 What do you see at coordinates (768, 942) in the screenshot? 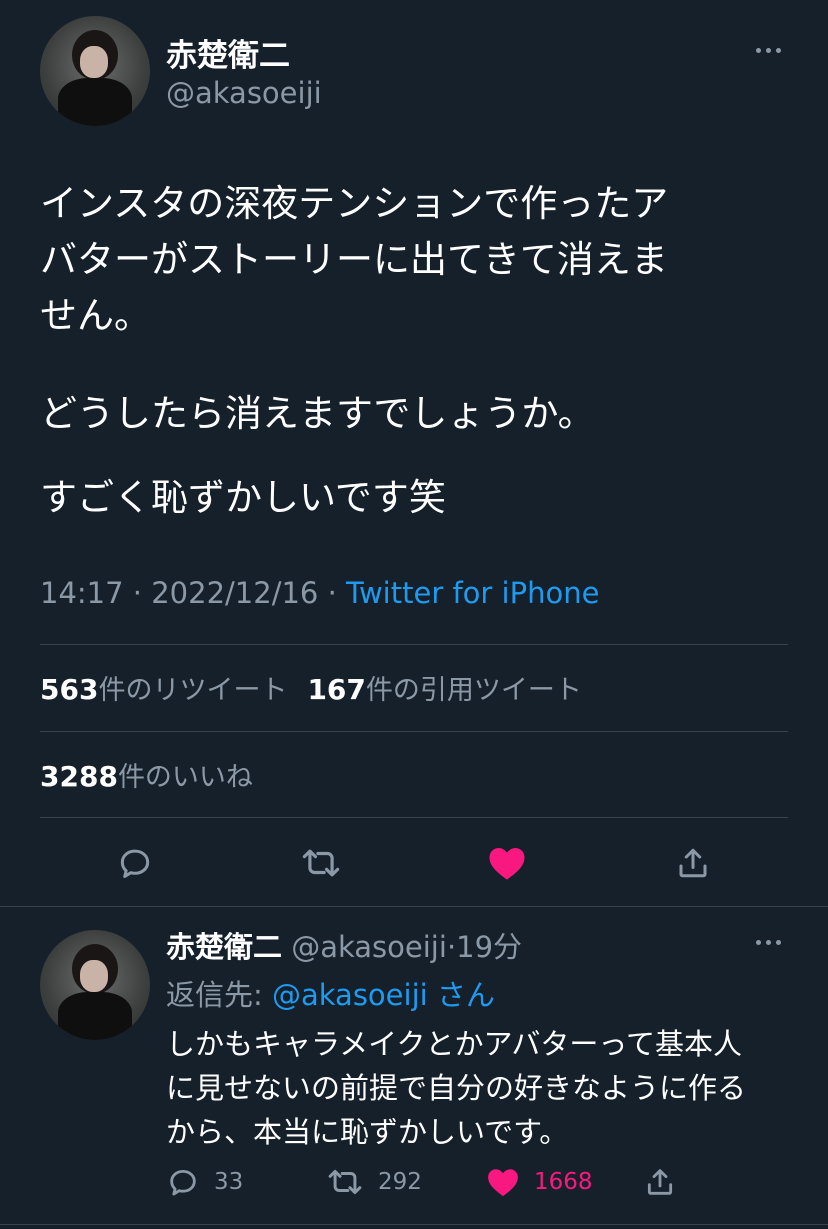
I see `reply-more-options-icon` at bounding box center [768, 942].